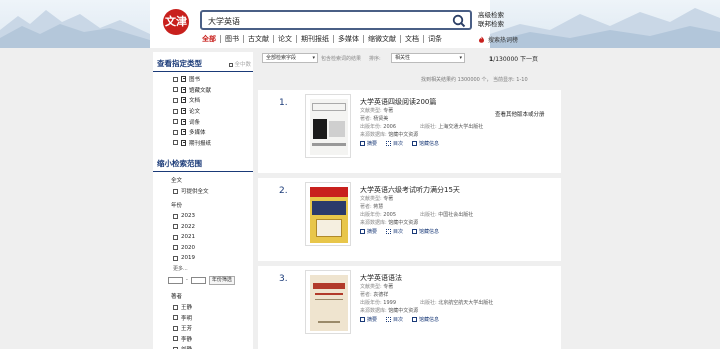 Image resolution: width=720 pixels, height=349 pixels. Describe the element at coordinates (203, 248) in the screenshot. I see `year-option: 2020` at that location.